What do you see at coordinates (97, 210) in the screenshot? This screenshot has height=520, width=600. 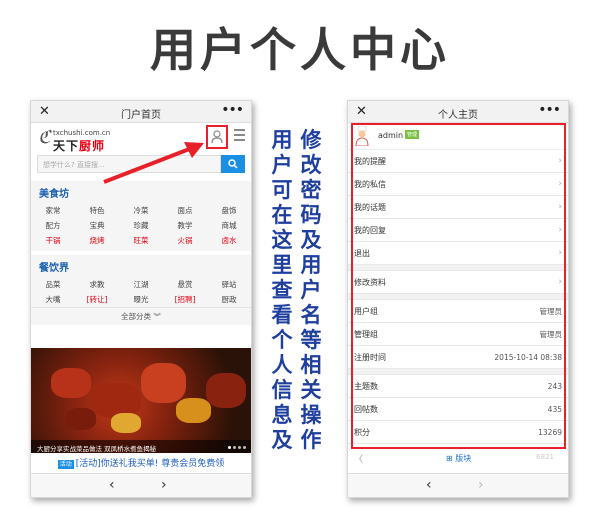 I see `category-link: 特色` at bounding box center [97, 210].